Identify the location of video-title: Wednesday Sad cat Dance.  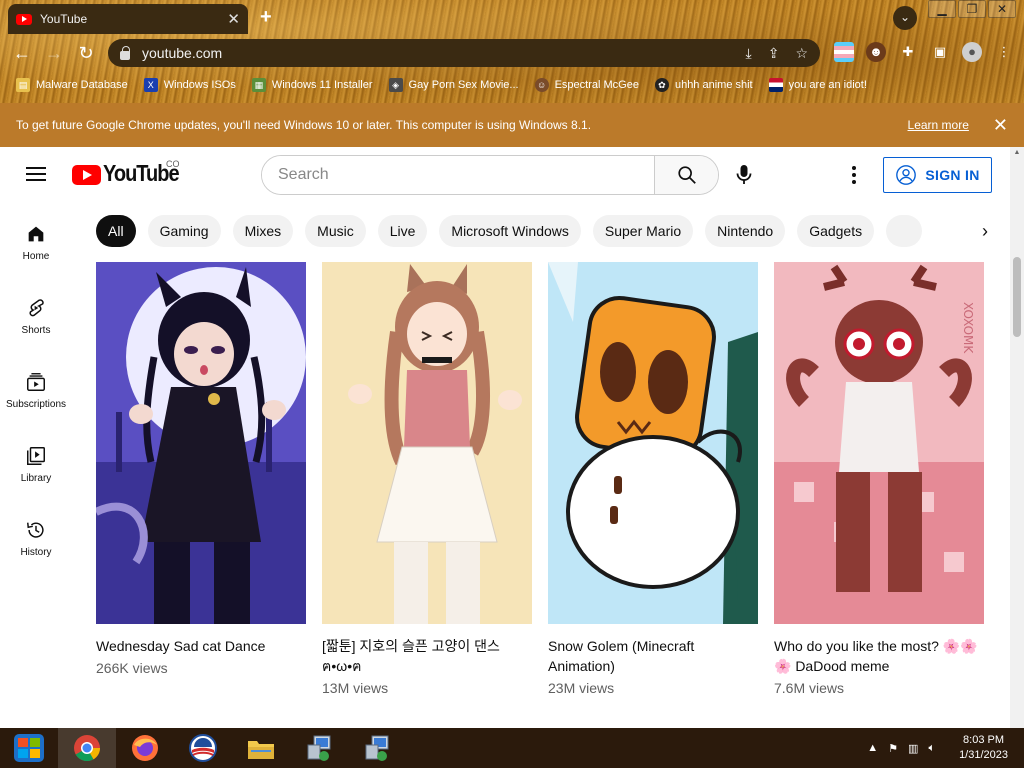
(201, 646).